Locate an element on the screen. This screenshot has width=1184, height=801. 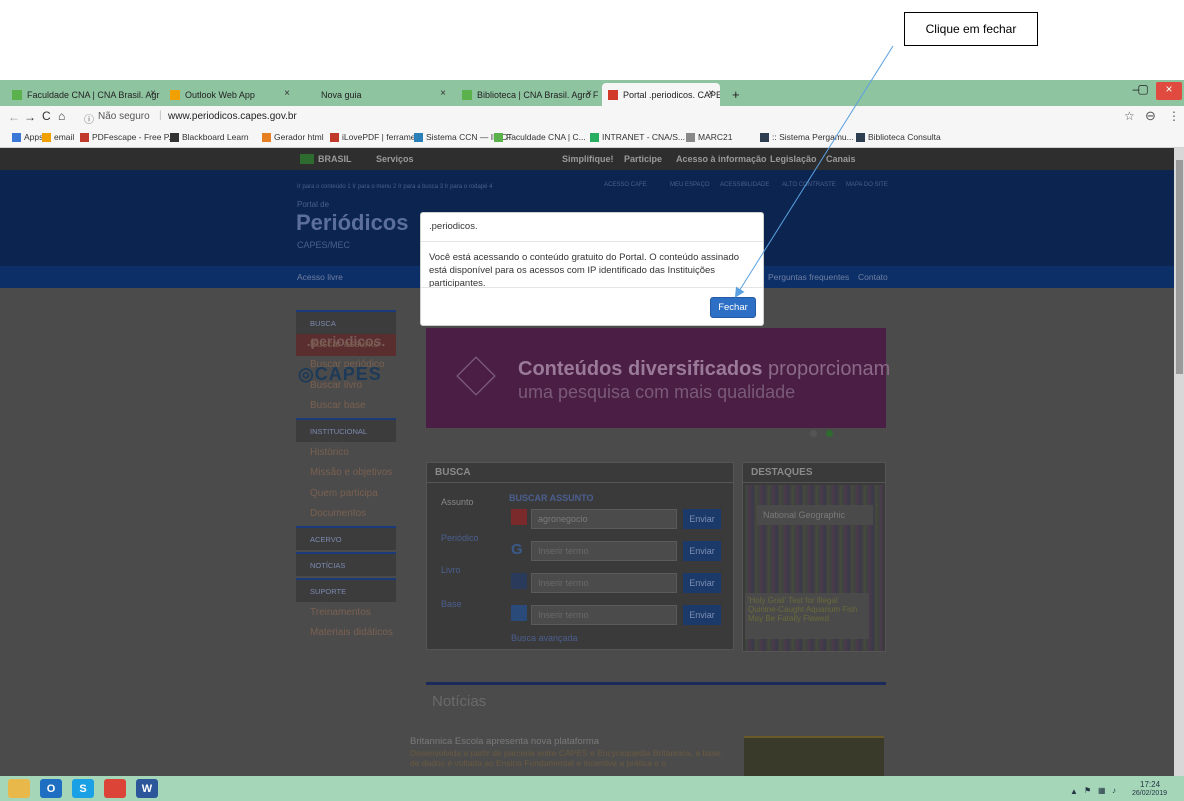
clock-date: 26/02/2019 is located at coordinates (1149, 793).